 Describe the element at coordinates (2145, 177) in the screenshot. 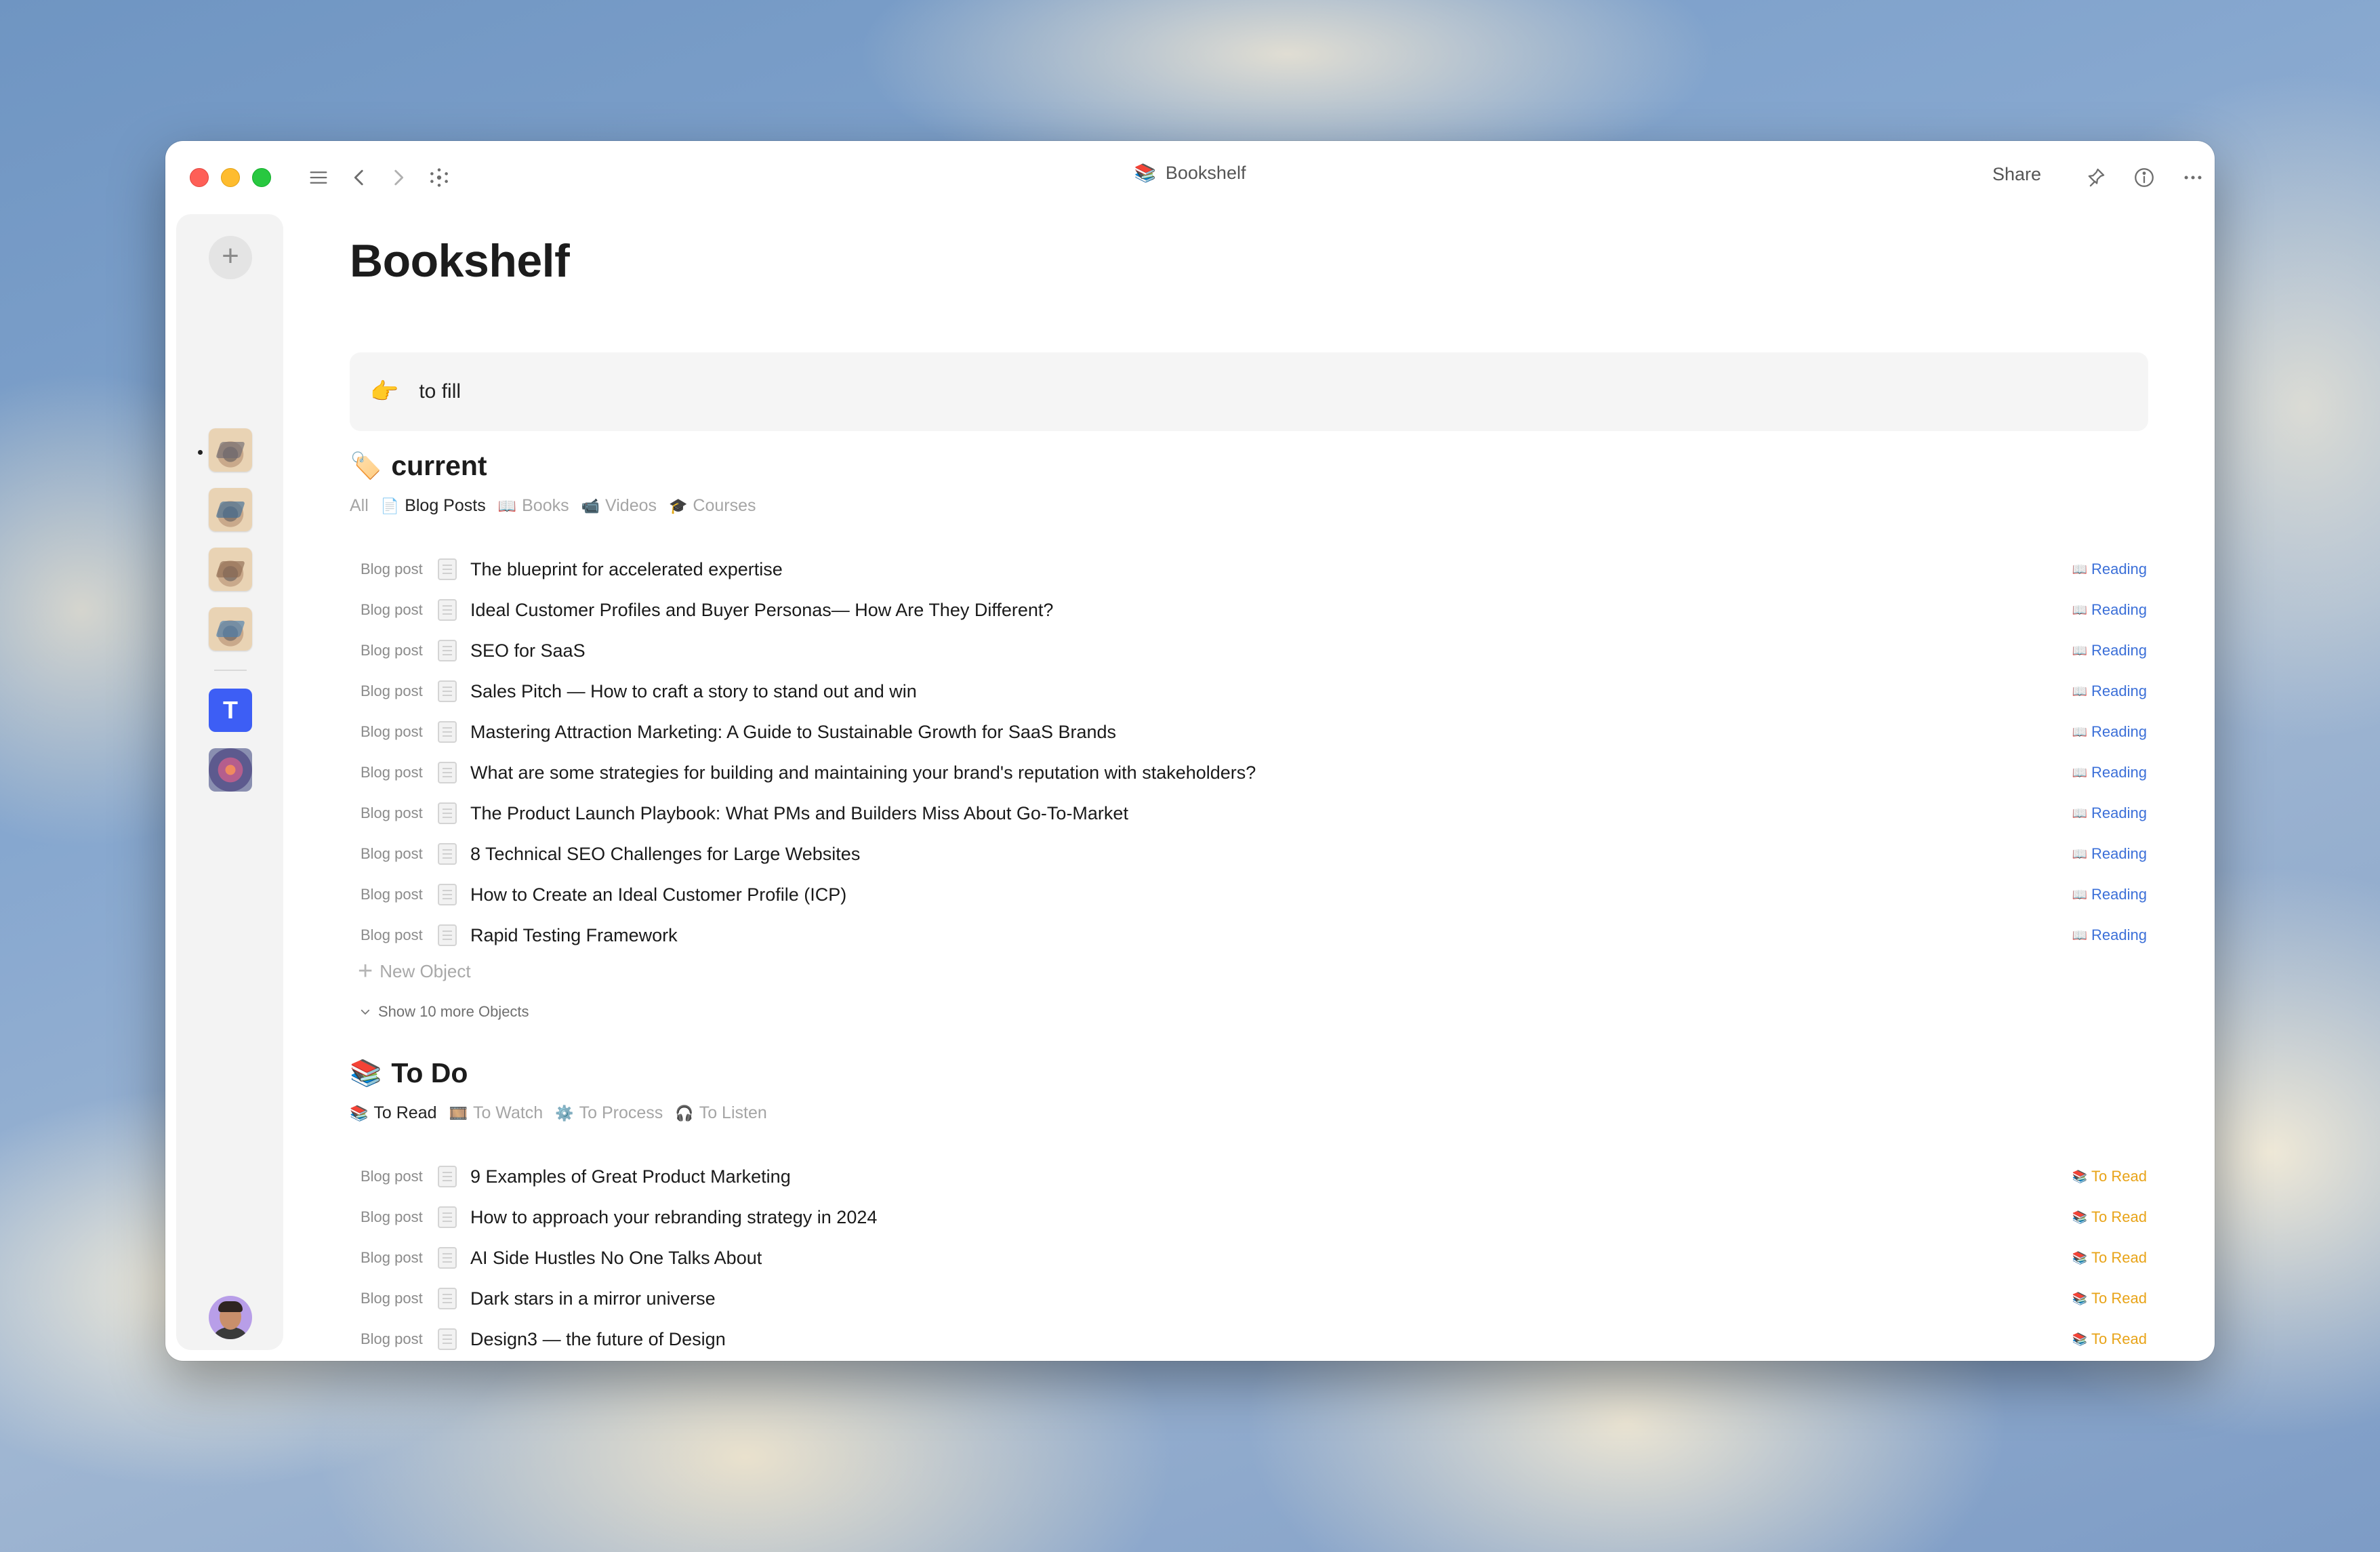

I see `info-icon` at that location.